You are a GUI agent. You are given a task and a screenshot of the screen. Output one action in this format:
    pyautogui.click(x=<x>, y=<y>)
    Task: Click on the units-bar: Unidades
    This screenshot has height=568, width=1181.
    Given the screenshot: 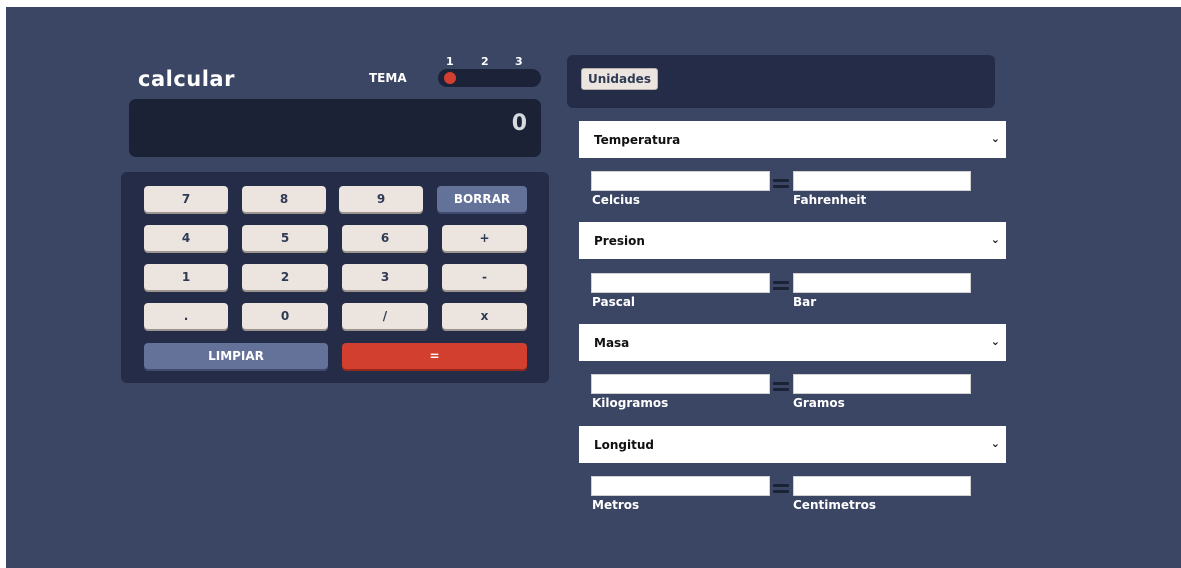 What is the action you would take?
    pyautogui.click(x=781, y=81)
    